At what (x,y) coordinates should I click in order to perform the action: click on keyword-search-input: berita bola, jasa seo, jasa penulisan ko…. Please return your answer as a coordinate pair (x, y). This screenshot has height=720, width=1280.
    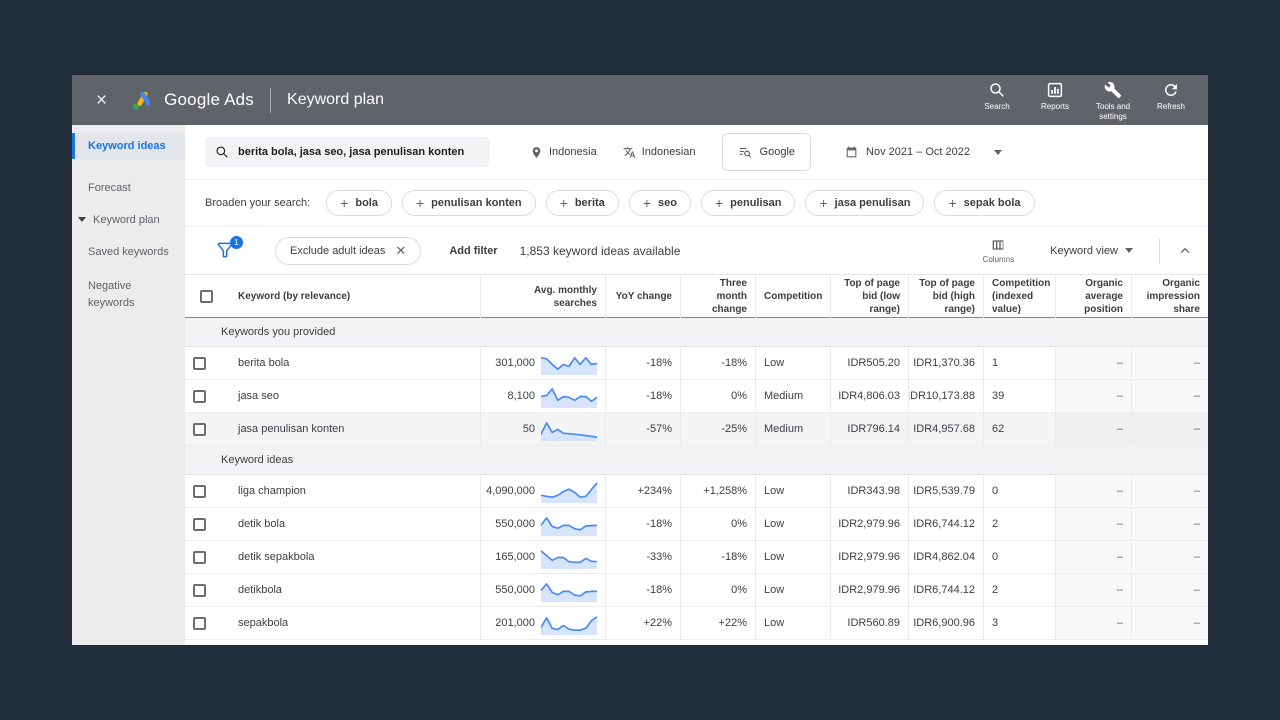
    Looking at the image, I should click on (347, 152).